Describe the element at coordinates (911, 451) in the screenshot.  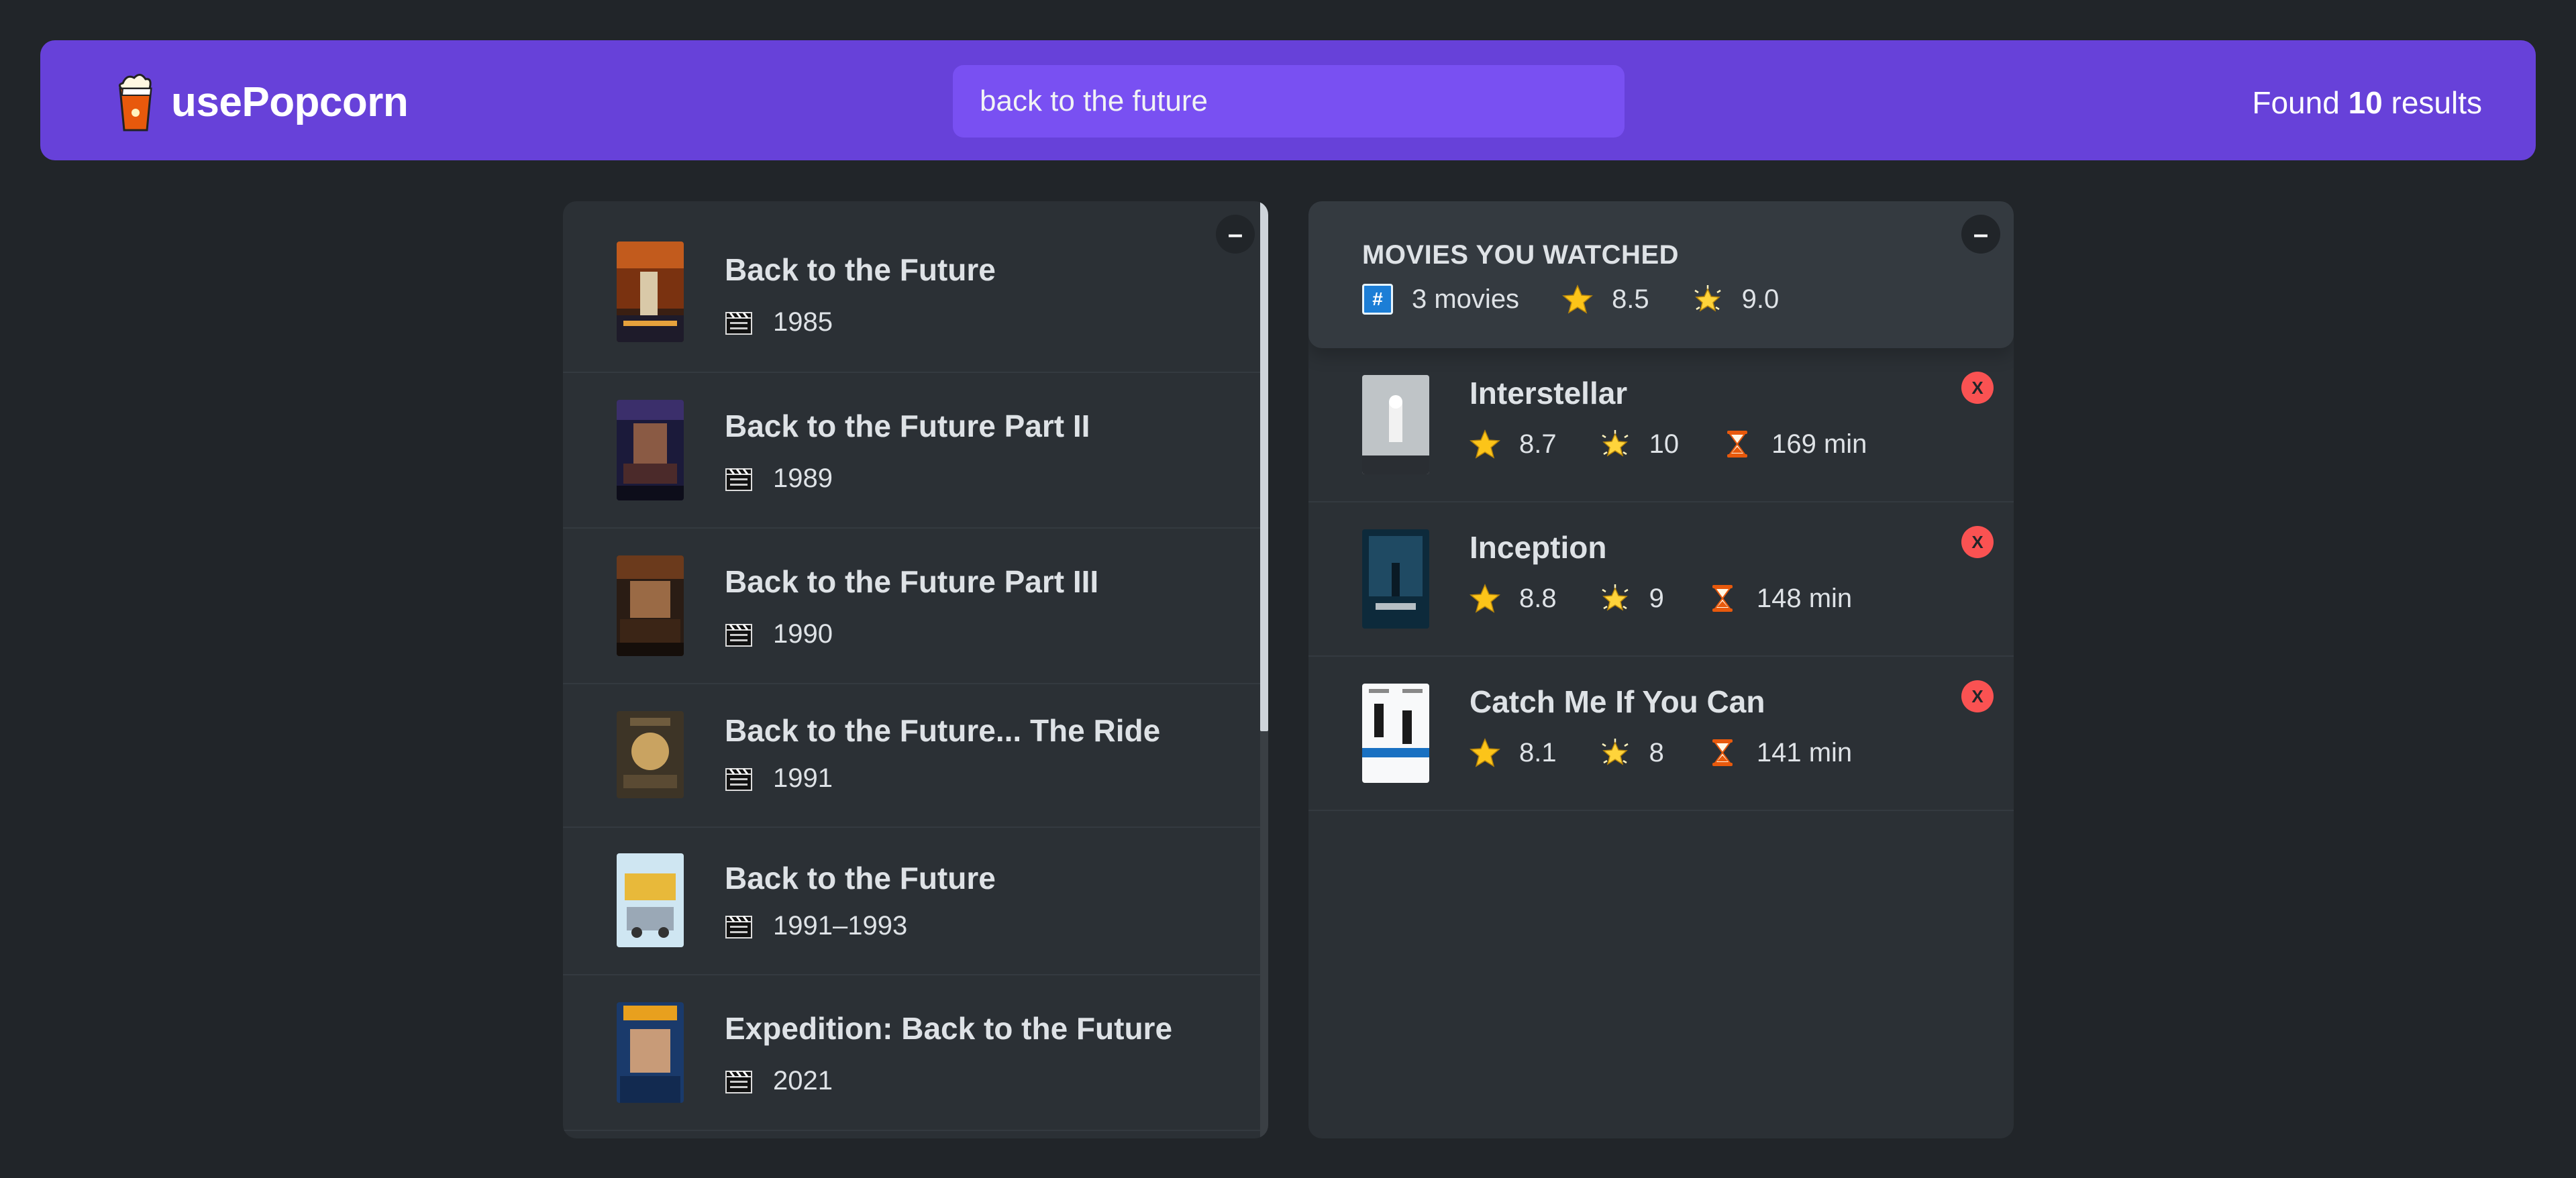
I see `list-item: Back to the Future Part II 1989` at that location.